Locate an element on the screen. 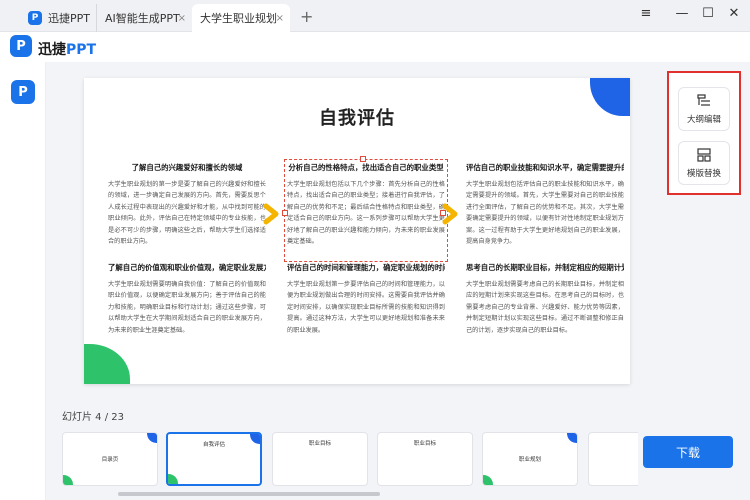 Image resolution: width=750 pixels, height=500 pixels. filmstrip-scrollbar is located at coordinates (249, 494).